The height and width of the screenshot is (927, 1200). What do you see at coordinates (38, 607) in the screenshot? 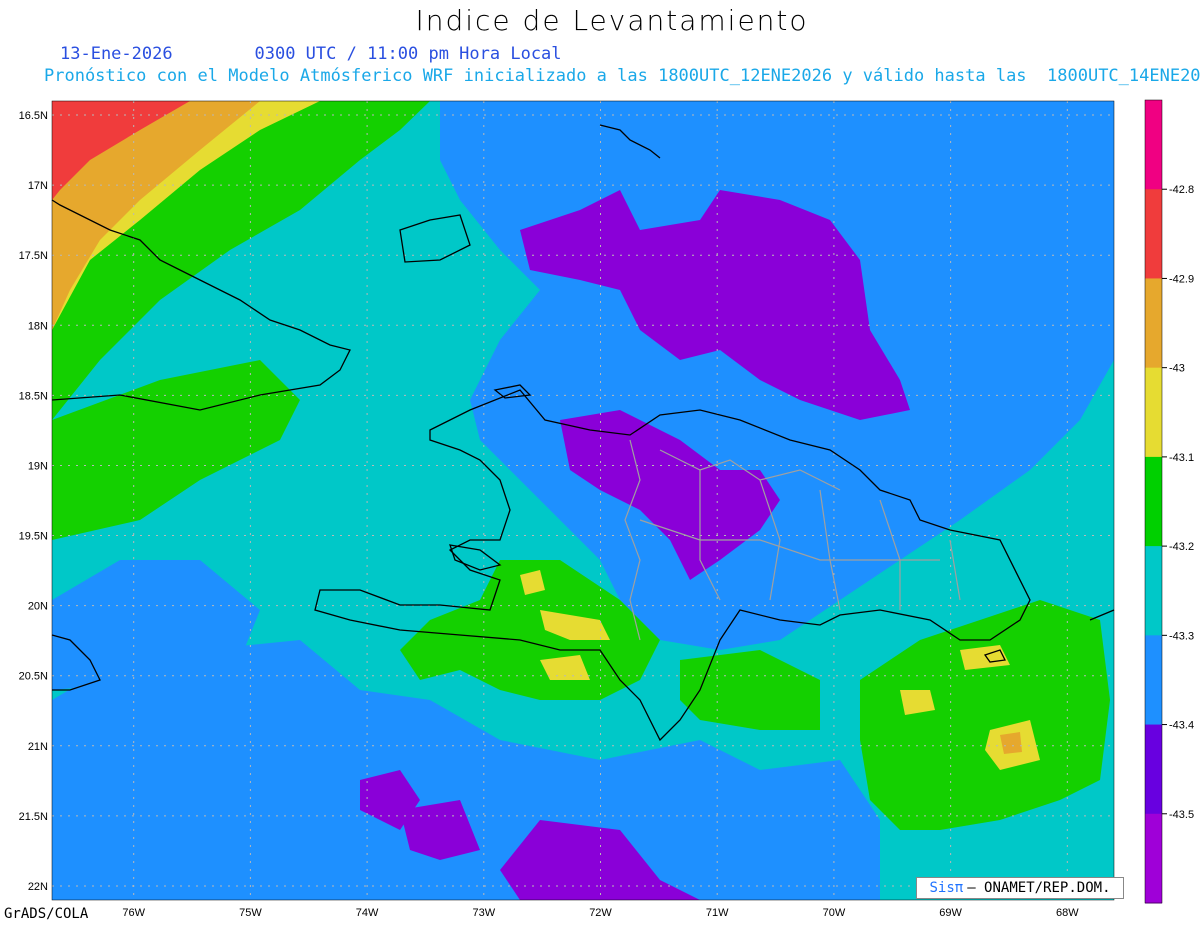
I see `lat-tick-label: 20N` at bounding box center [38, 607].